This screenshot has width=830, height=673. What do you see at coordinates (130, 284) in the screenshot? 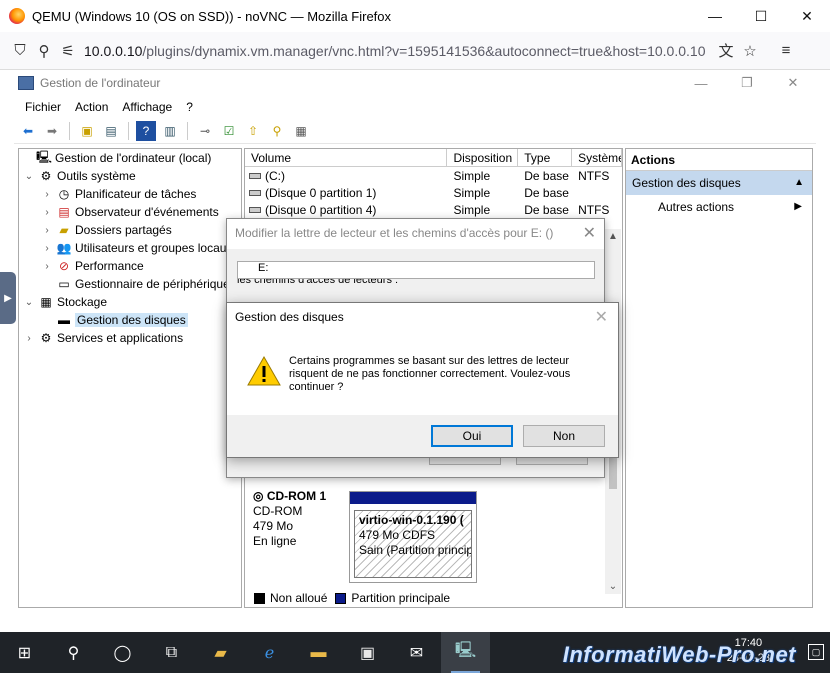
I see `tree-item-device-manager: ▭ Gestionnaire de périphériques` at bounding box center [130, 284].